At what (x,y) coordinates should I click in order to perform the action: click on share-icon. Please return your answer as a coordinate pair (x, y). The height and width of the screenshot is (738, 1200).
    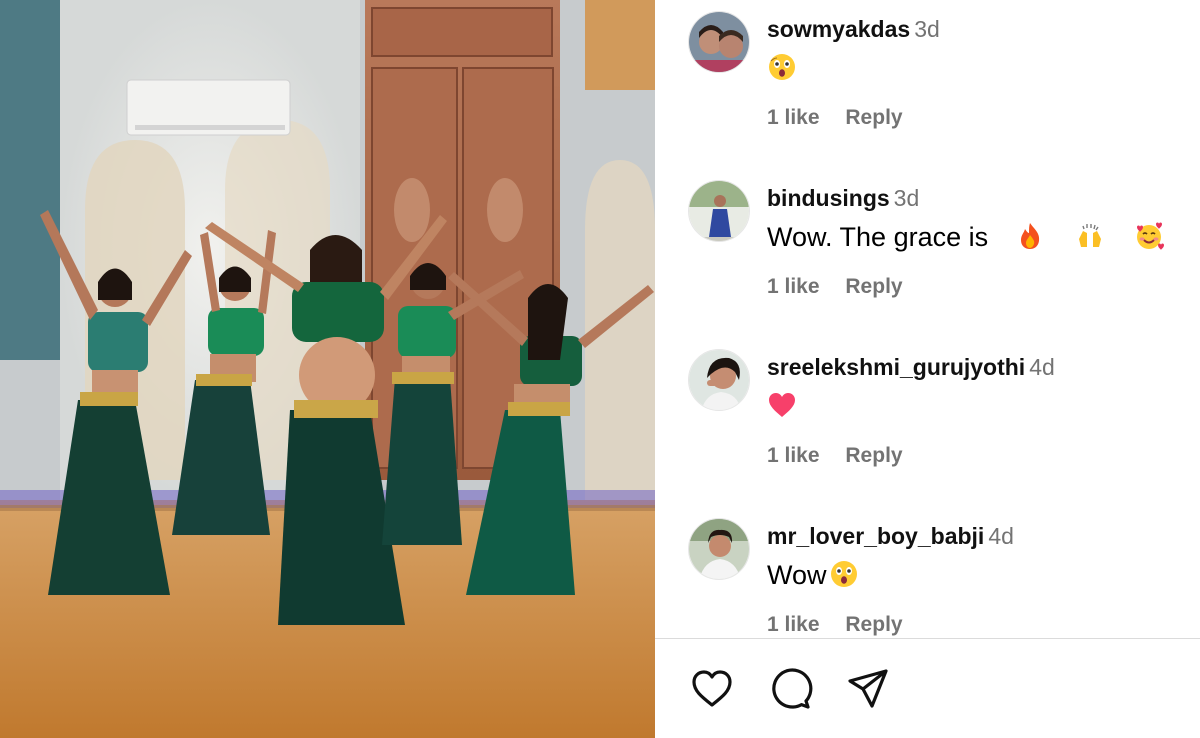
    Looking at the image, I should click on (868, 688).